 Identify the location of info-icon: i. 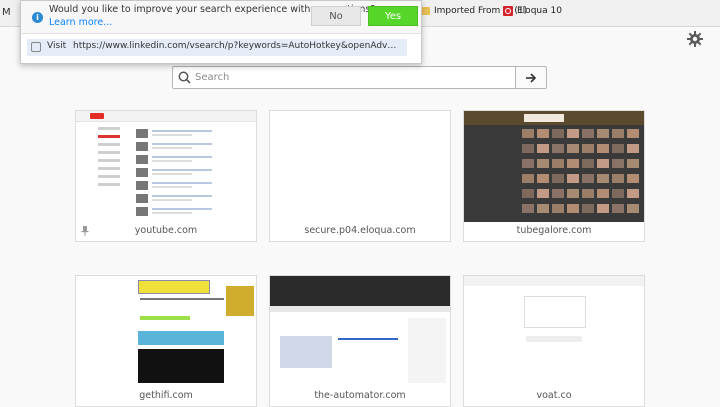
(37, 17).